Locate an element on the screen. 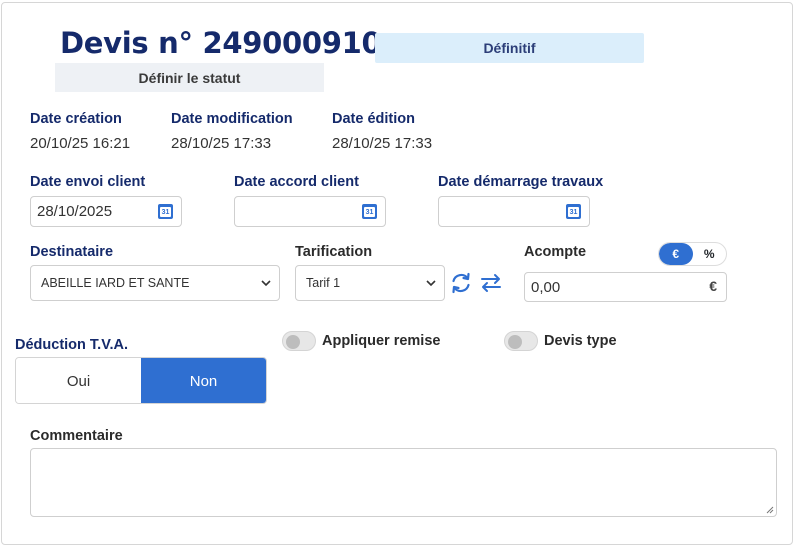 The height and width of the screenshot is (547, 795). date-creation-value: 20/10/25 16:21 is located at coordinates (80, 143).